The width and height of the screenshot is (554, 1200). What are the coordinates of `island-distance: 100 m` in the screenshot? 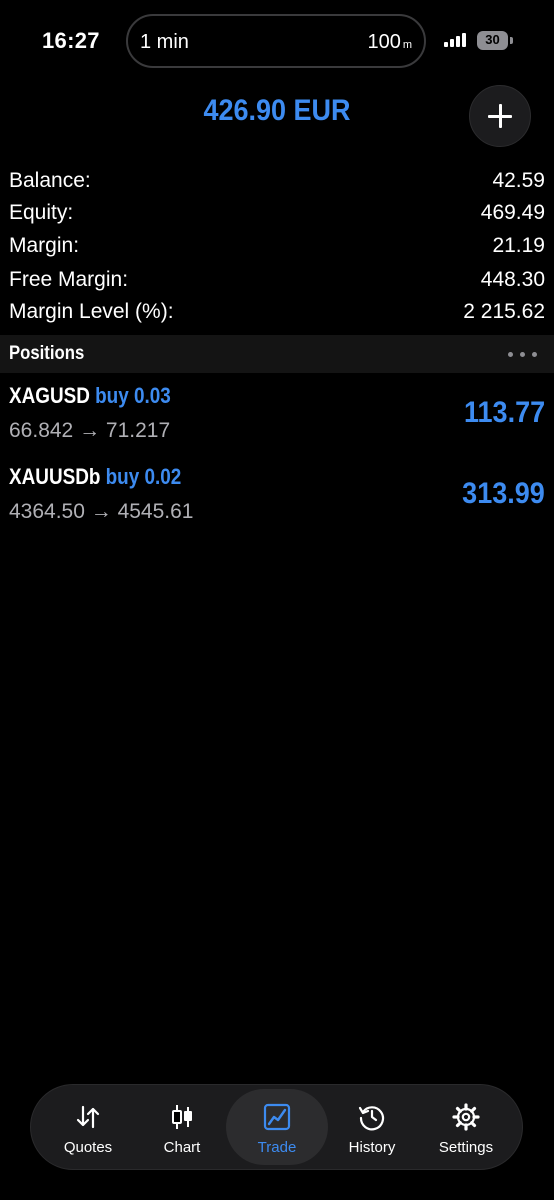 It's located at (389, 42).